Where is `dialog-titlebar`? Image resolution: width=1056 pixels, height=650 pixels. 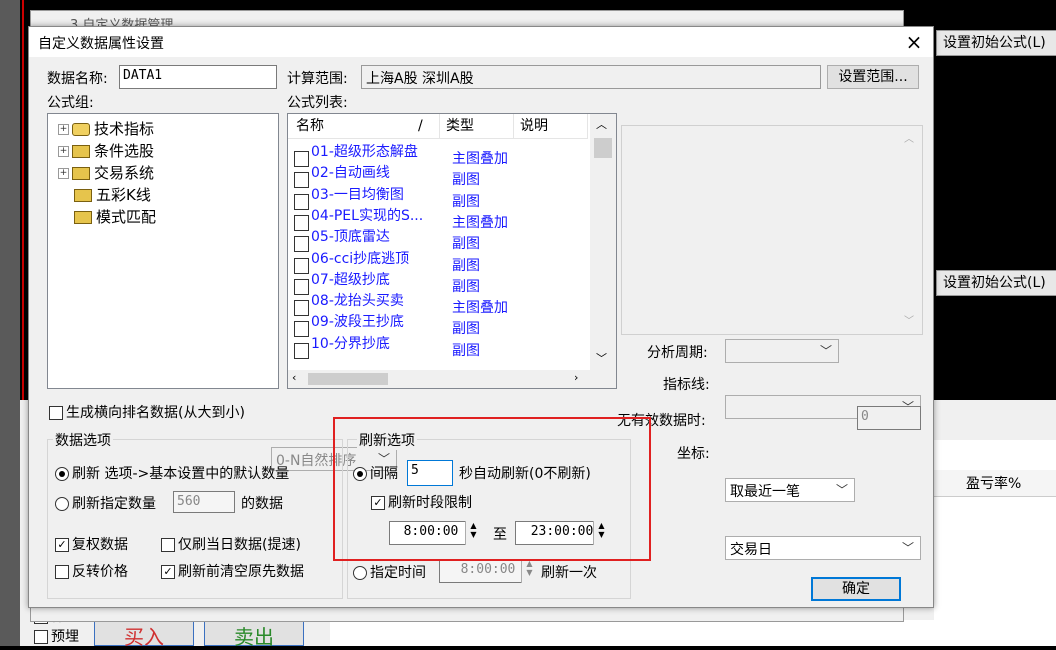
dialog-titlebar is located at coordinates (481, 42).